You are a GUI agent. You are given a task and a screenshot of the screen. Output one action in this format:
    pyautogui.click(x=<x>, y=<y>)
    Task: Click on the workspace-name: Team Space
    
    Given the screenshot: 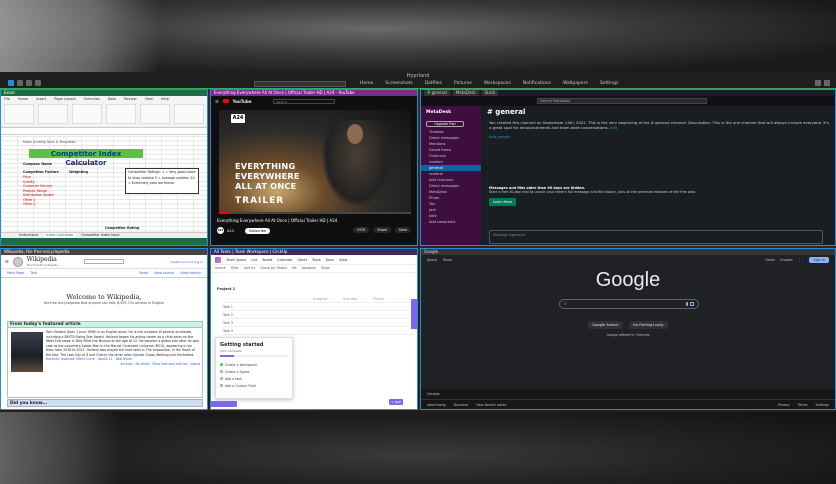 What is the action you would take?
    pyautogui.click(x=236, y=260)
    